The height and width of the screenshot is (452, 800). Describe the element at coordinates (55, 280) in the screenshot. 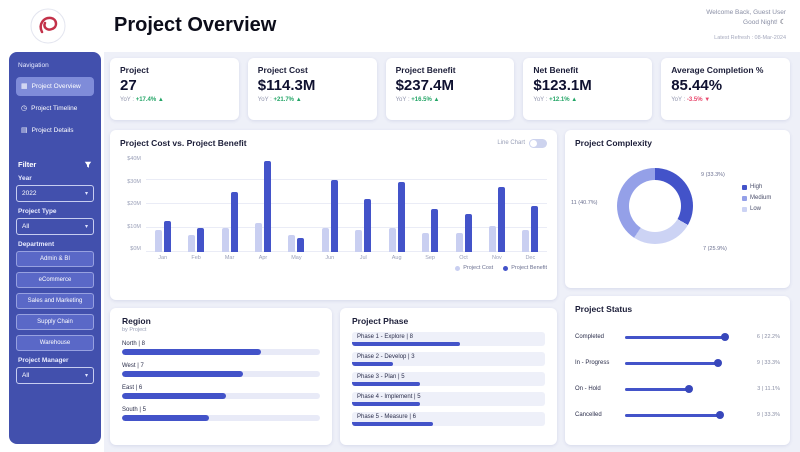

I see `department-ecommerce-button: eCommerce` at that location.